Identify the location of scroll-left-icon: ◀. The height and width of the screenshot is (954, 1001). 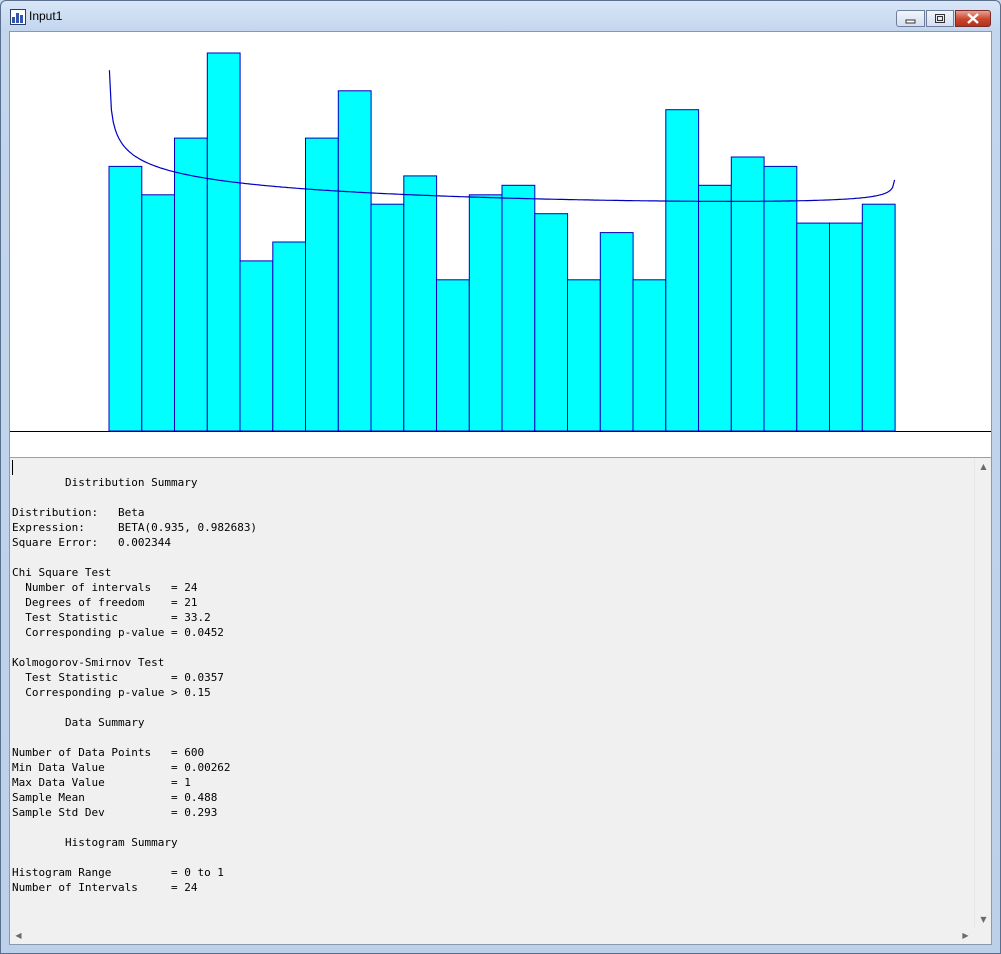
(18, 935).